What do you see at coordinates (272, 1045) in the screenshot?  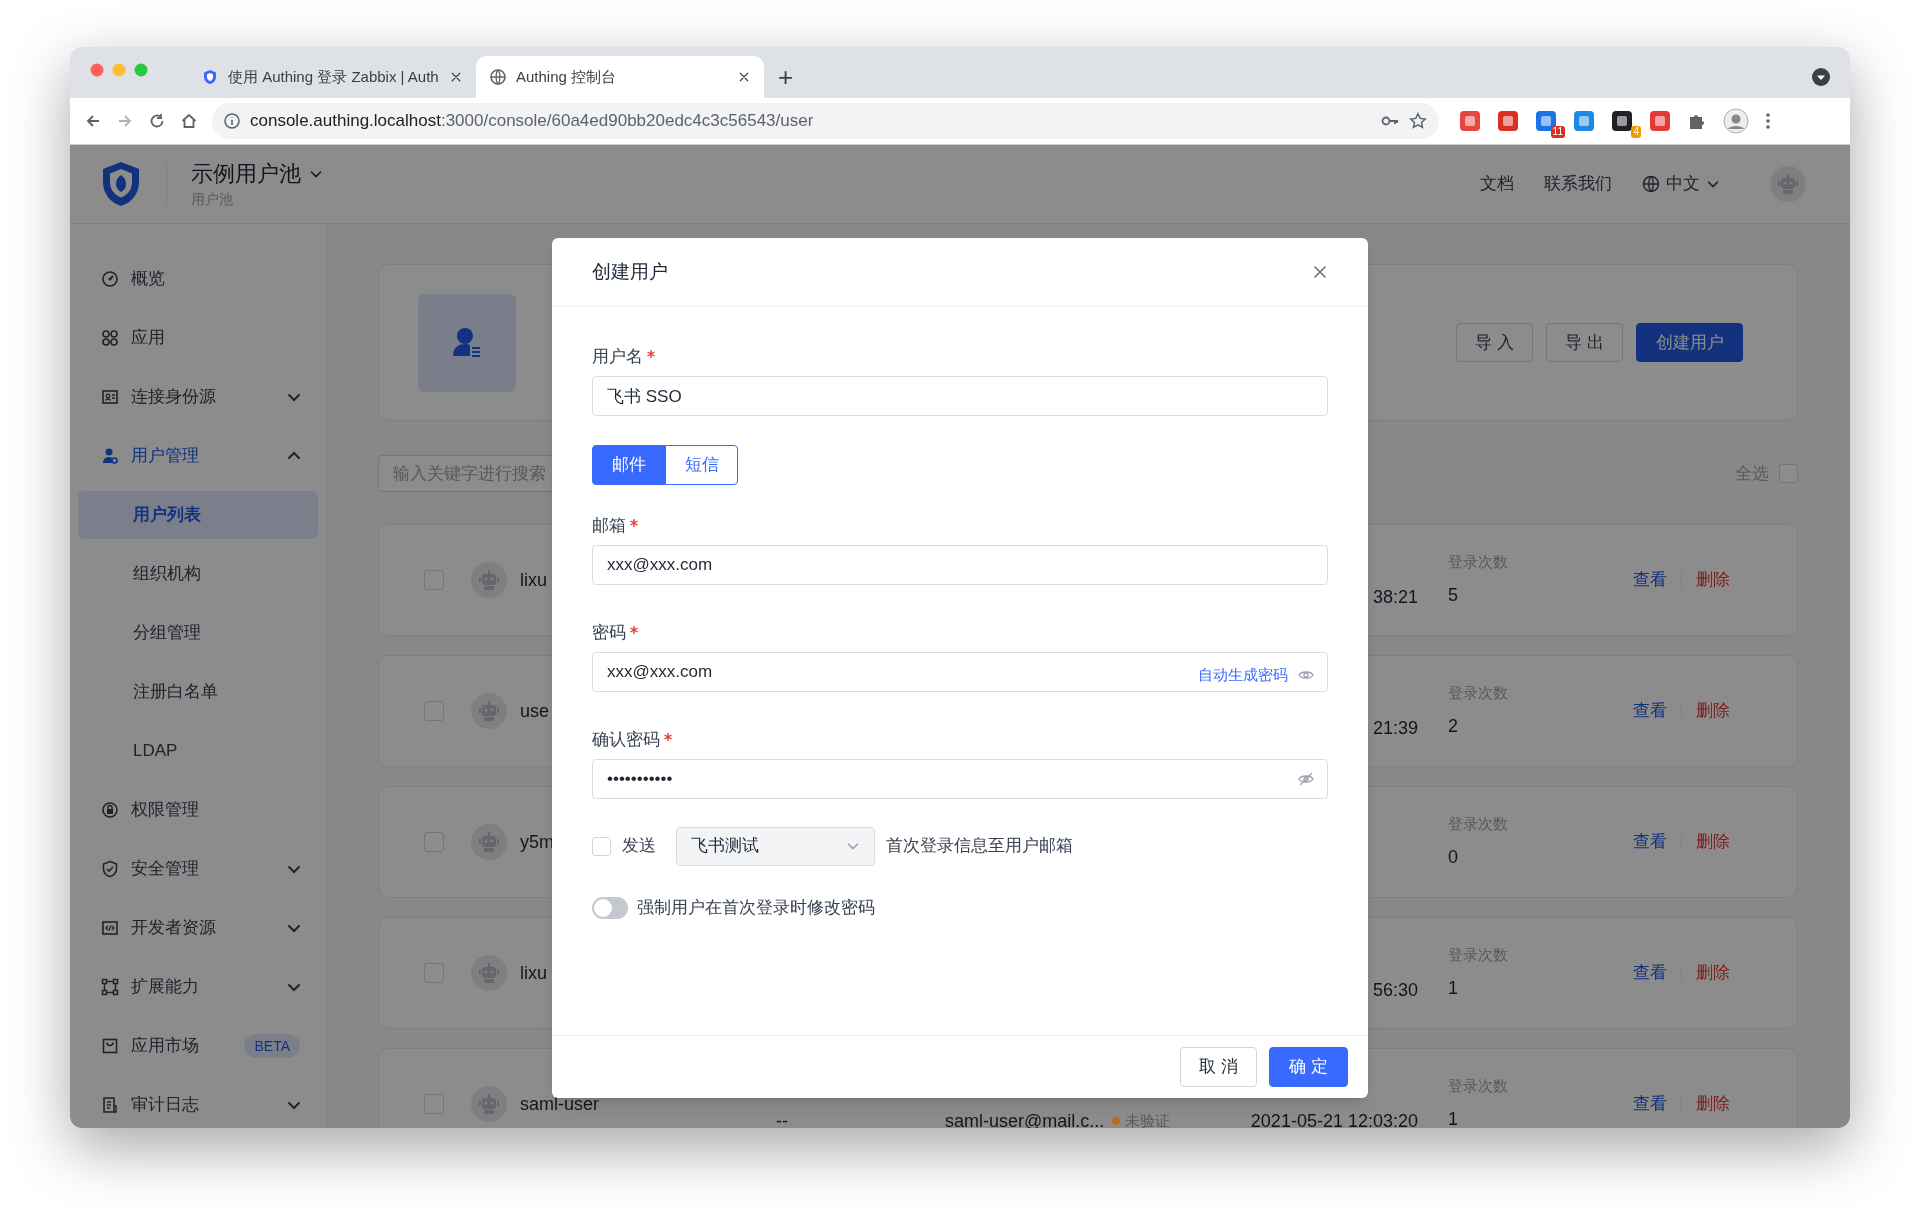 I see `beta-badge: BETA` at bounding box center [272, 1045].